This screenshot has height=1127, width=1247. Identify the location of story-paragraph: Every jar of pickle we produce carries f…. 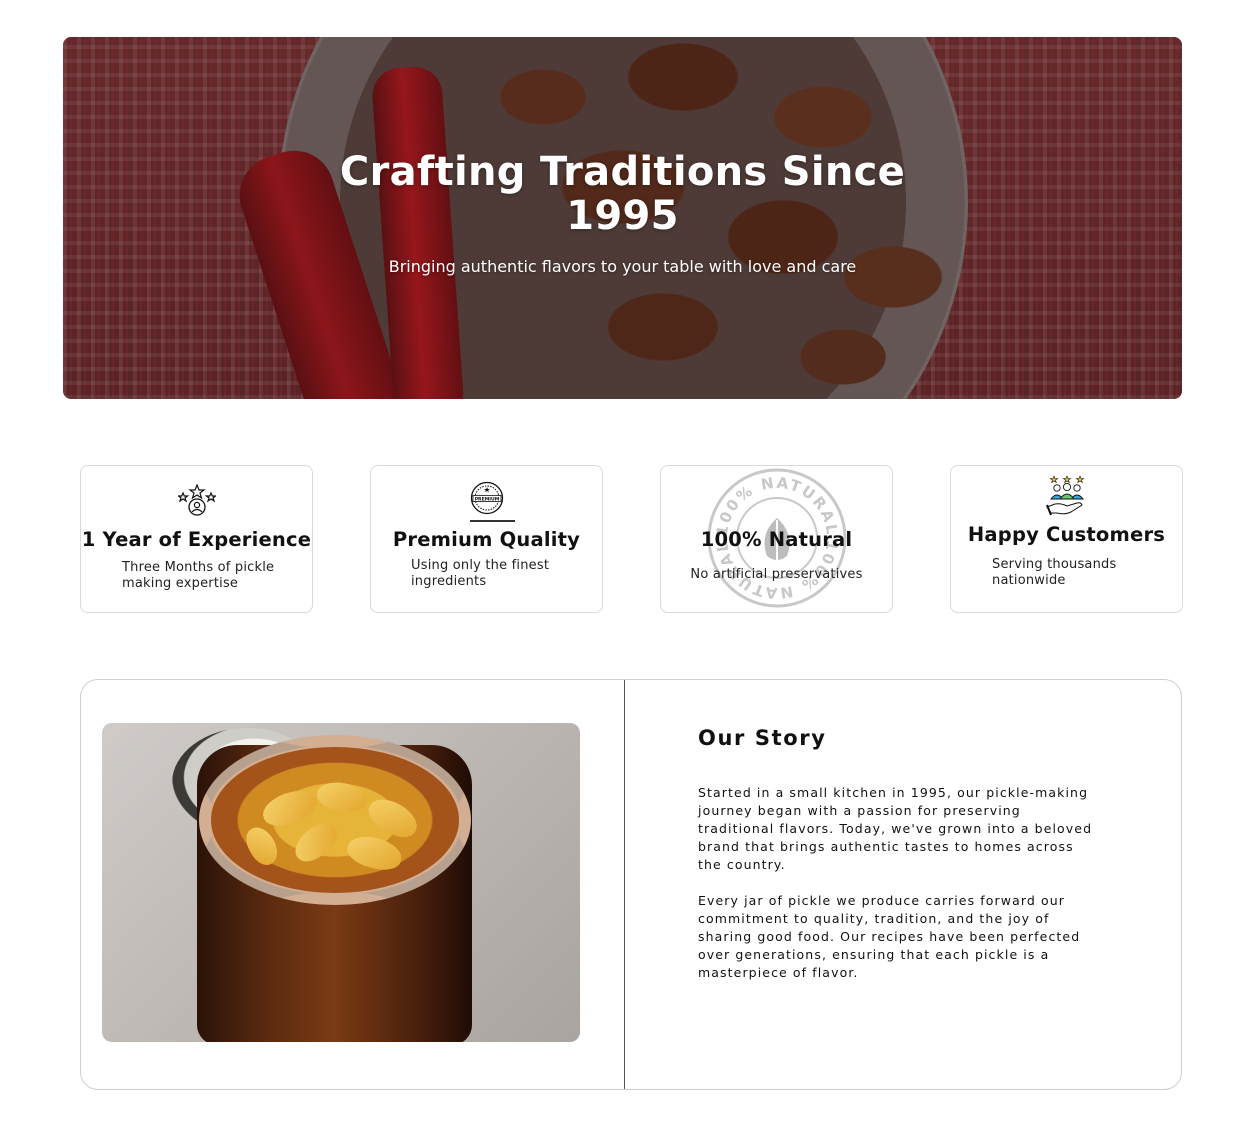
(889, 936).